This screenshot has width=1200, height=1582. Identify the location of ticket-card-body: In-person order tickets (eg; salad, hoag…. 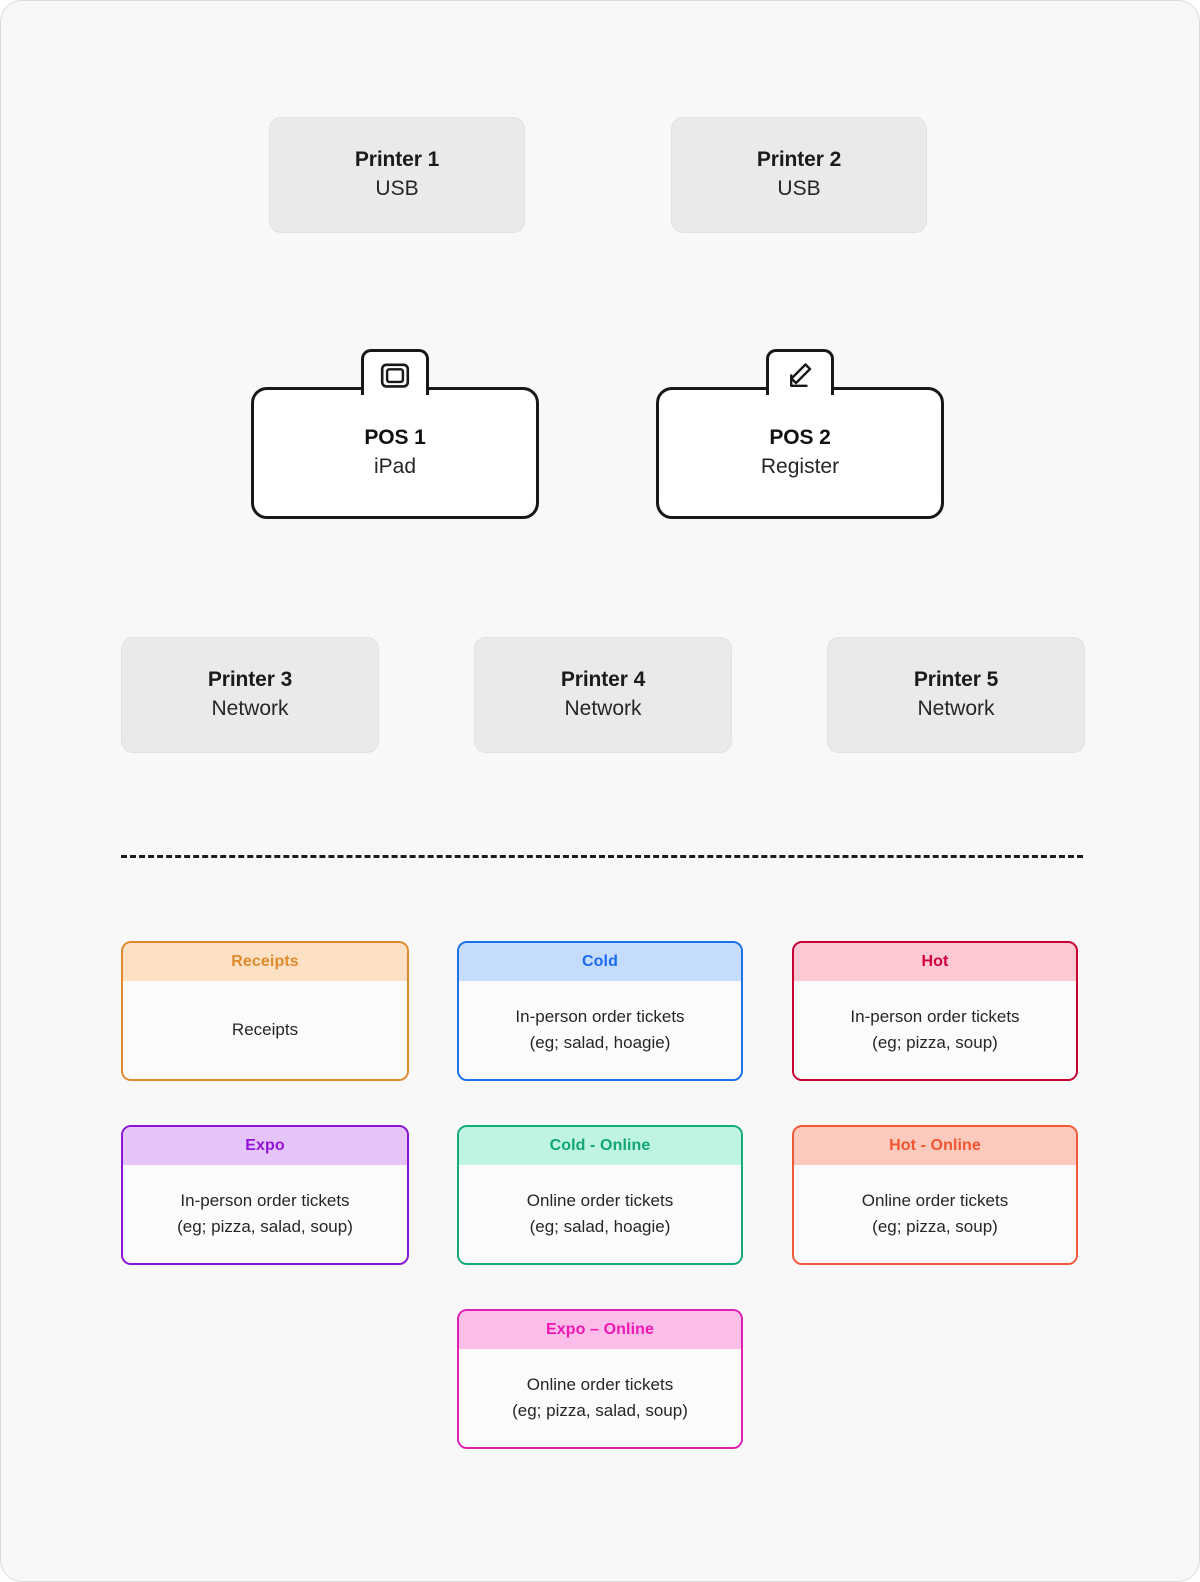
(600, 1030).